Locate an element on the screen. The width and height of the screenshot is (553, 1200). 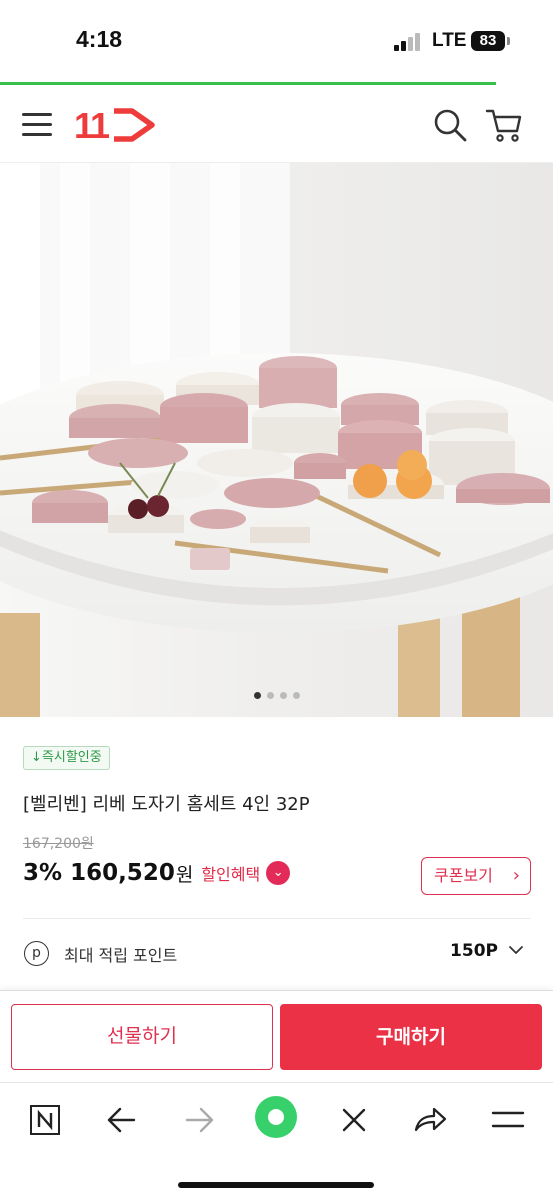
discount-benefit-link: 할인혜택 is located at coordinates (230, 873).